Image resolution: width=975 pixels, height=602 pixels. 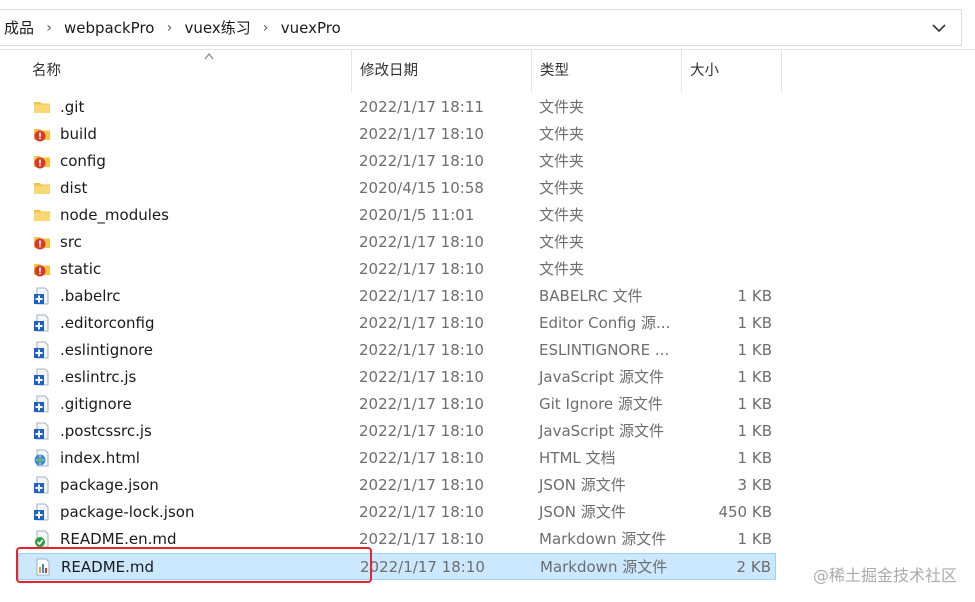 What do you see at coordinates (591, 296) in the screenshot?
I see `file-type: BABELRC 文件` at bounding box center [591, 296].